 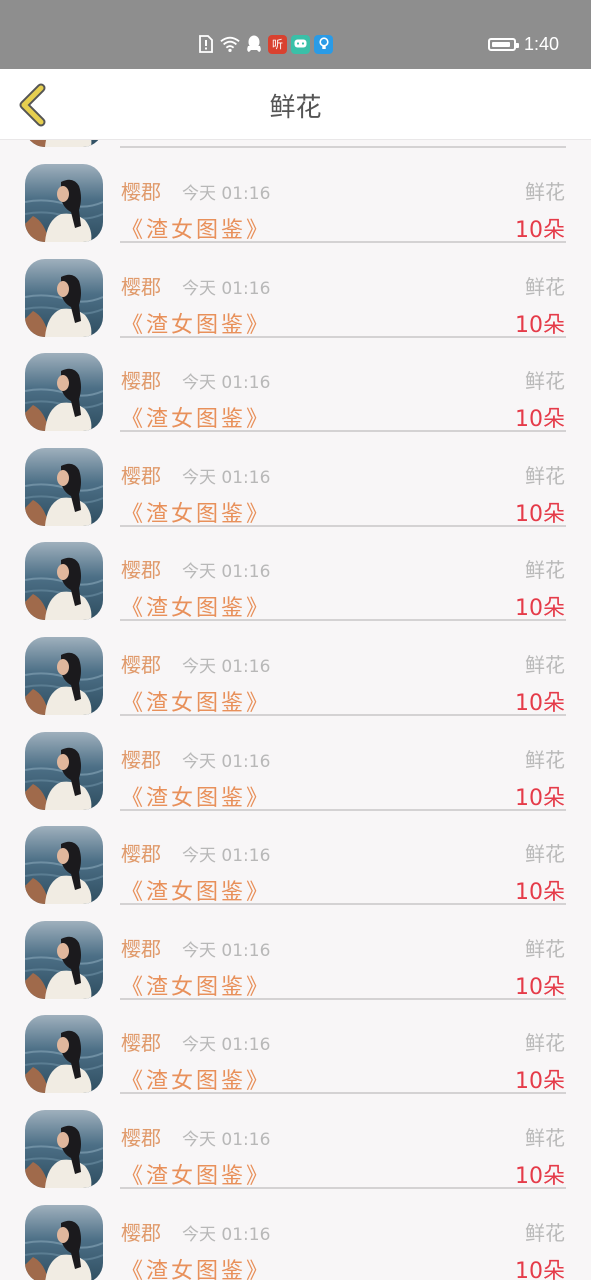 I want to click on notification-icons: 听, so click(x=264, y=44).